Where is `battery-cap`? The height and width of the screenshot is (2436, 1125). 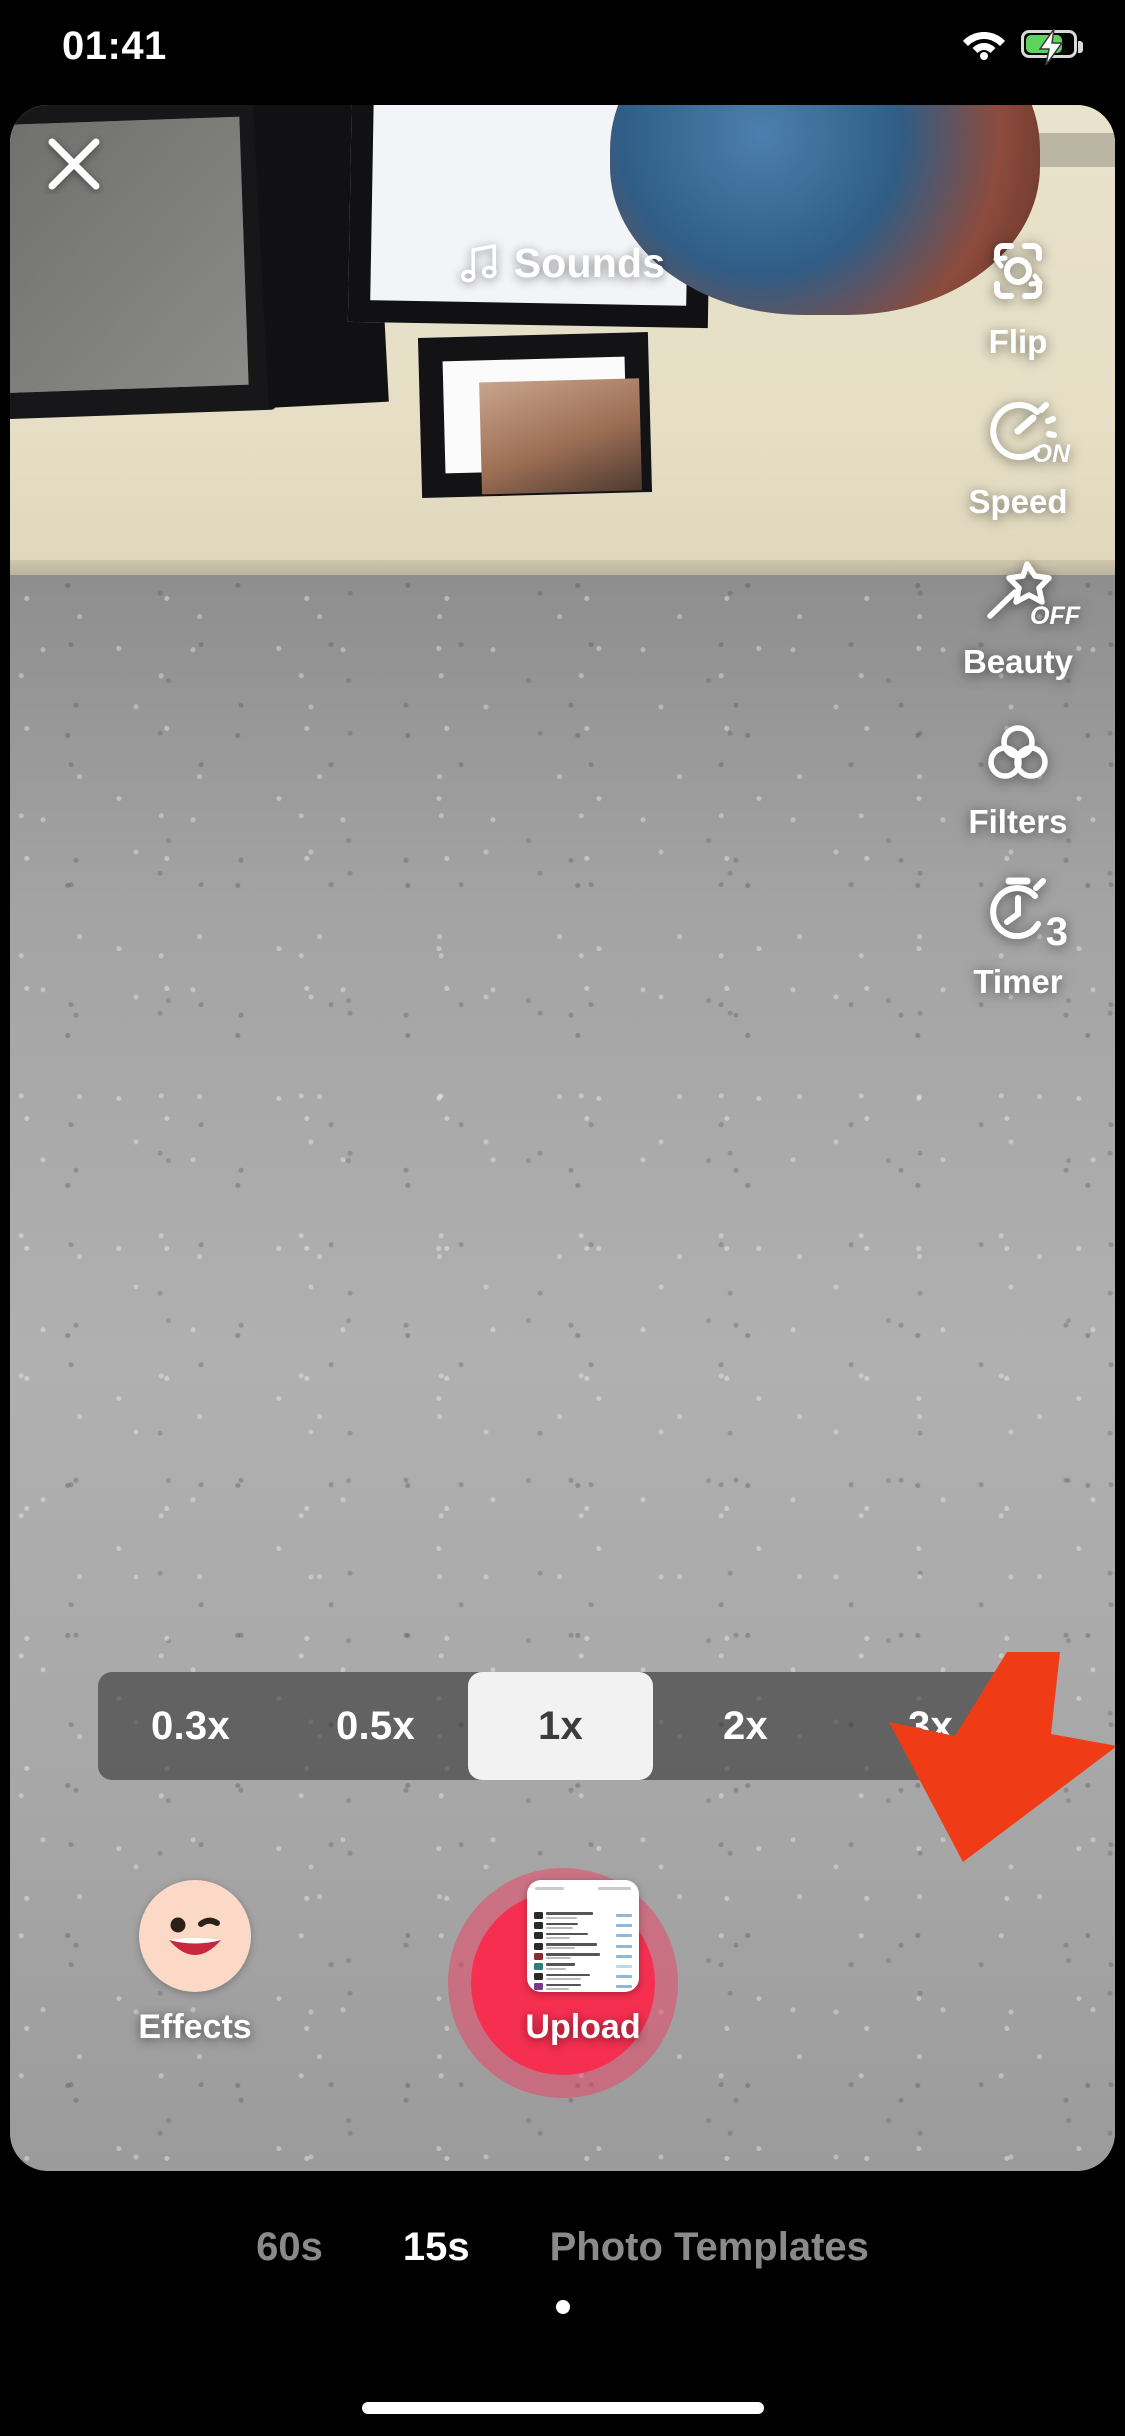 battery-cap is located at coordinates (1080, 47).